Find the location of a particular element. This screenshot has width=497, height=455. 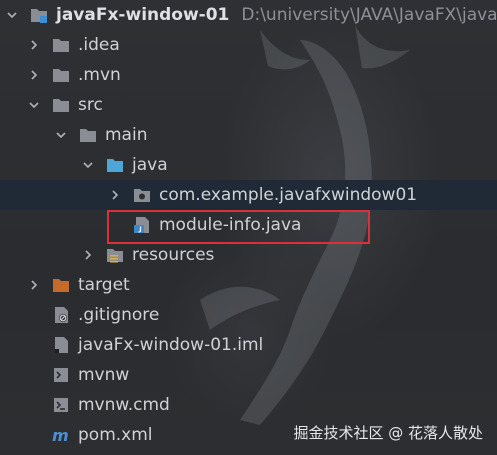

tree-item-label: mvnw is located at coordinates (104, 375).